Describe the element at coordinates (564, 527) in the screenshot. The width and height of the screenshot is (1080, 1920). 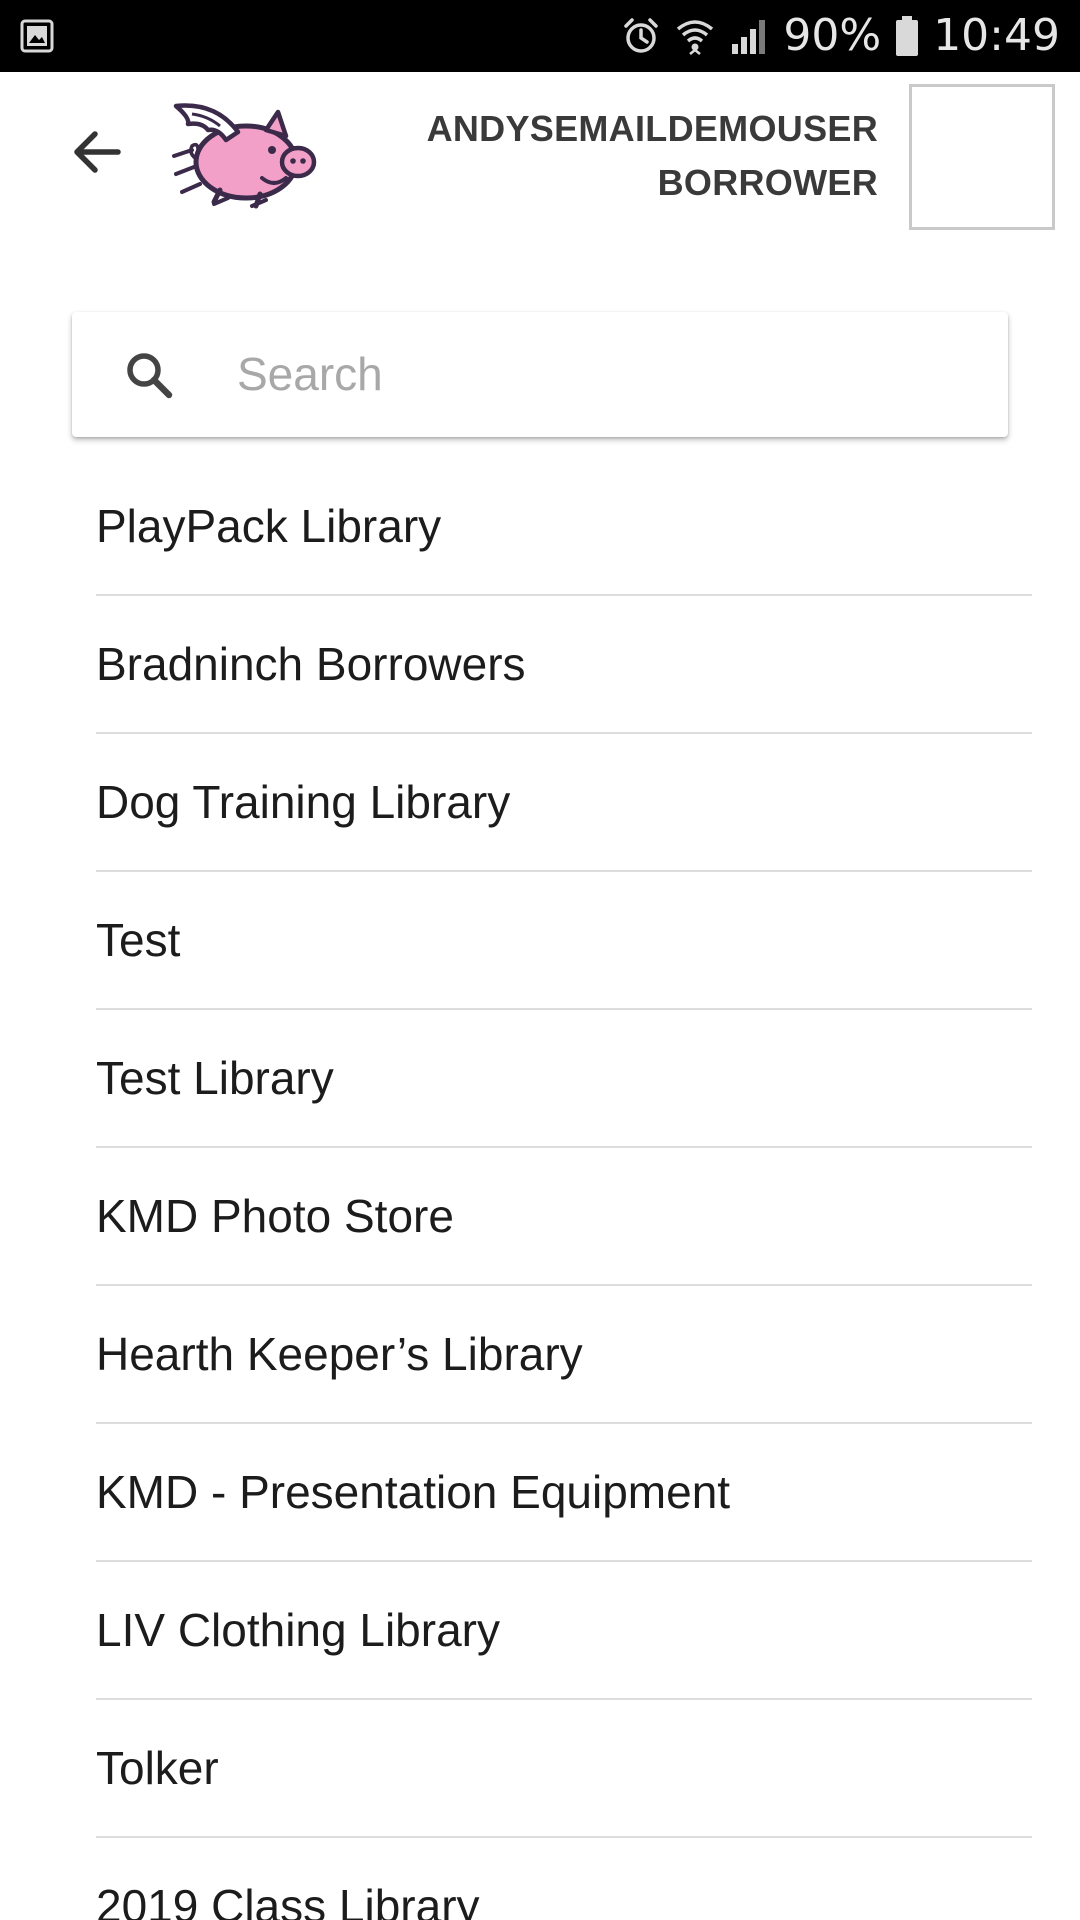
I see `library-list-item: PlayPack Library` at that location.